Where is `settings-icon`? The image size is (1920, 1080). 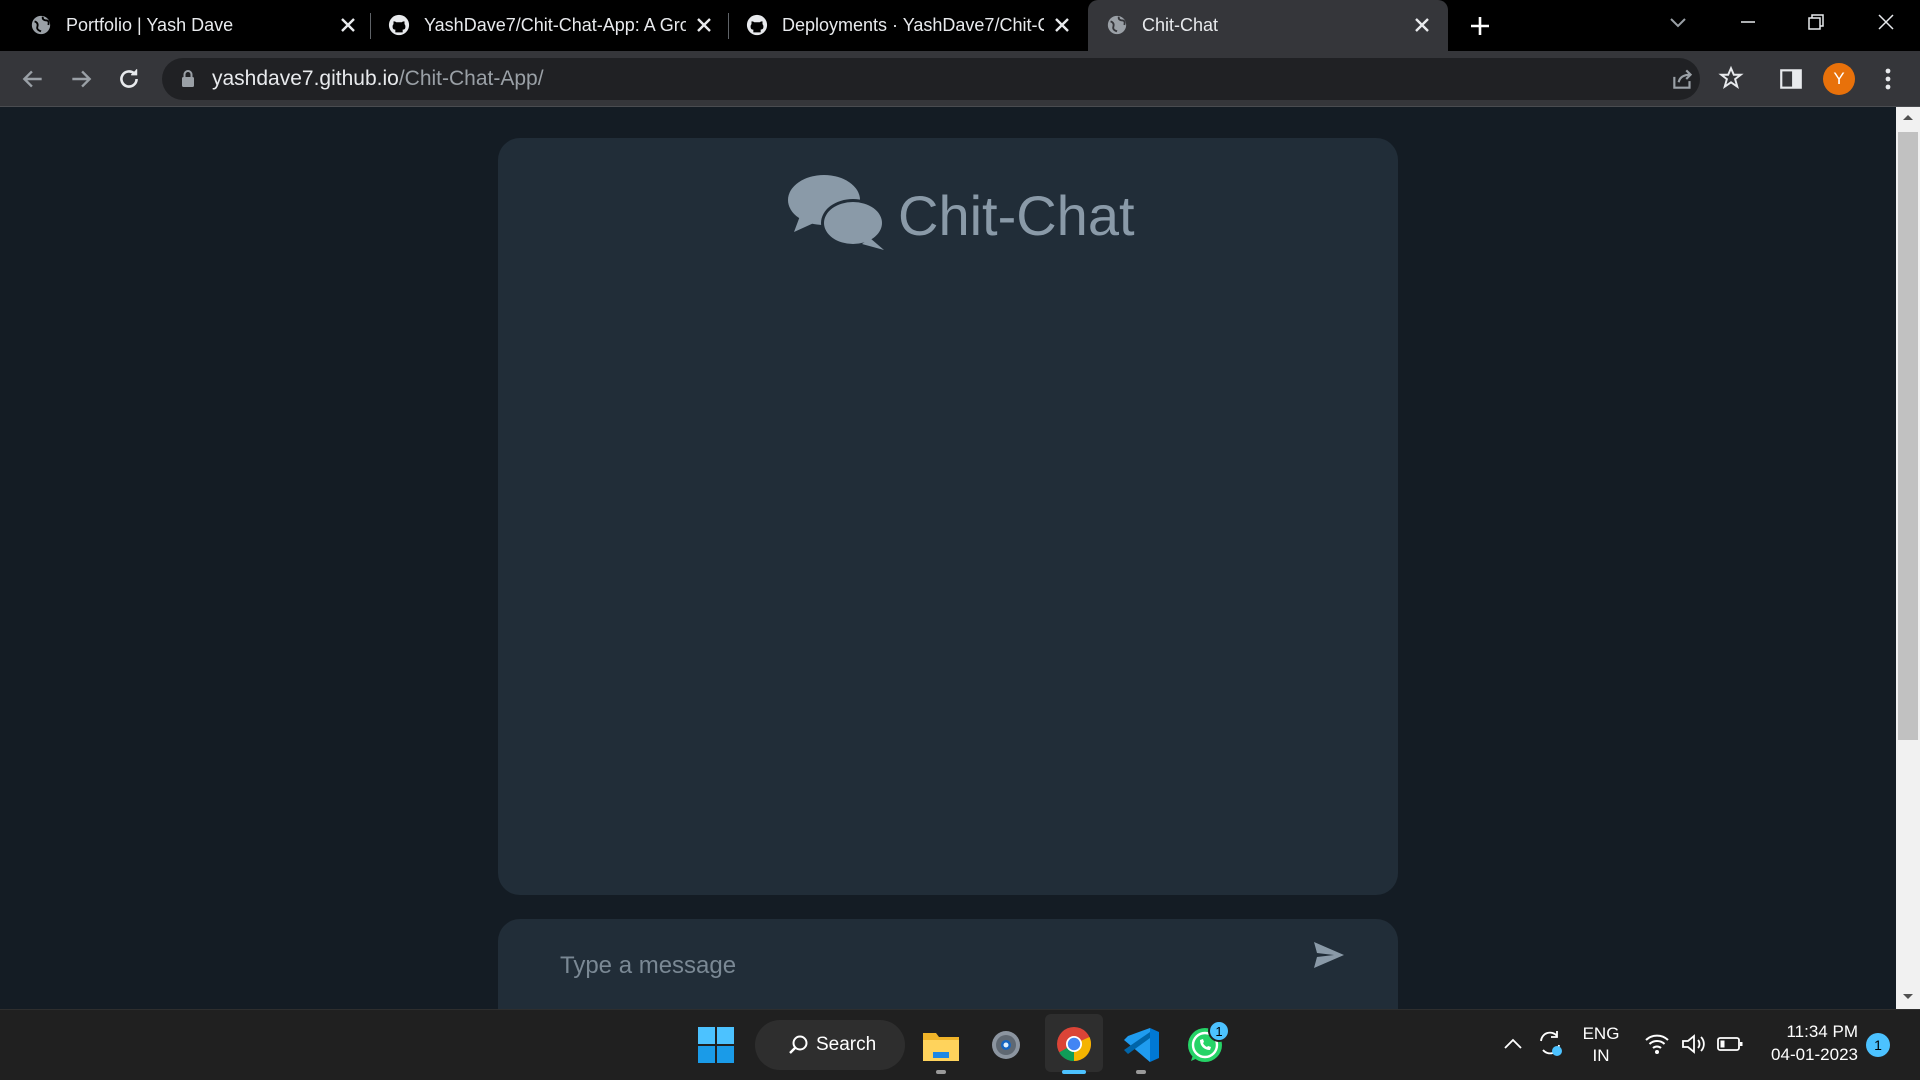
settings-icon is located at coordinates (1006, 1045).